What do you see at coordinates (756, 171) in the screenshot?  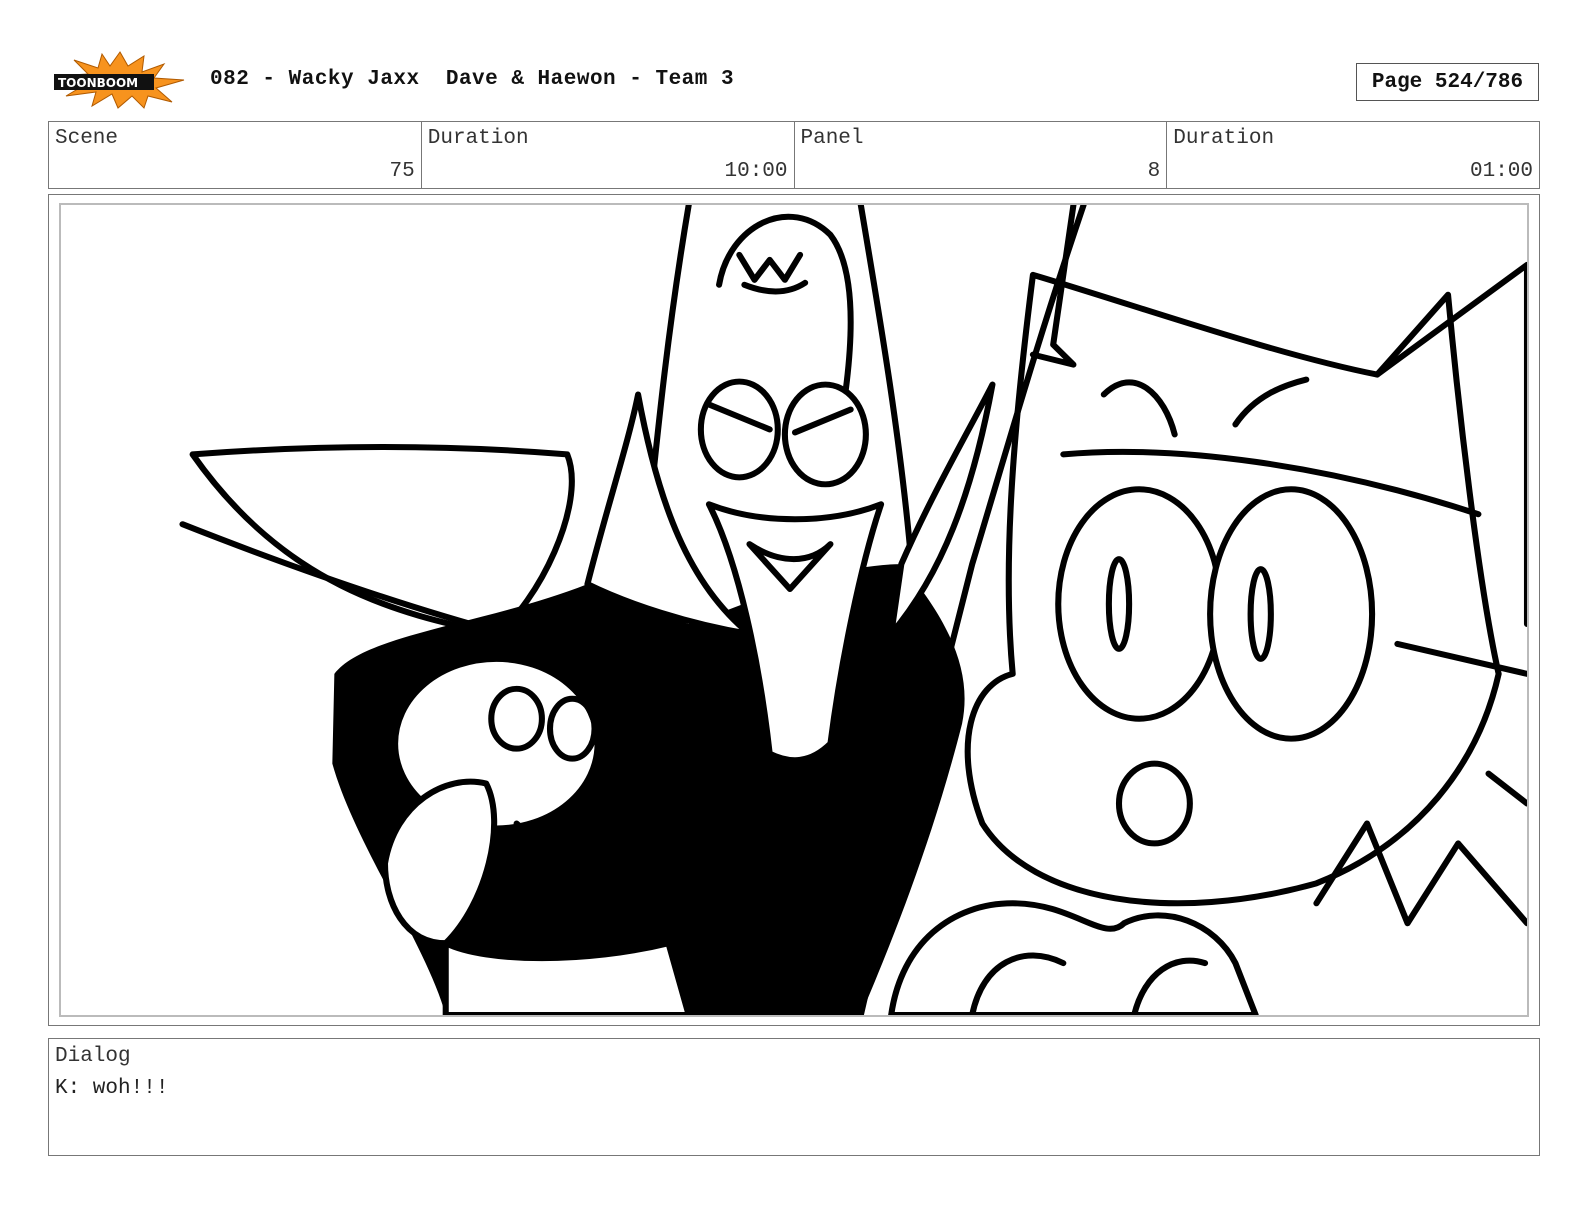 I see `scene-duration-value: 10:00` at bounding box center [756, 171].